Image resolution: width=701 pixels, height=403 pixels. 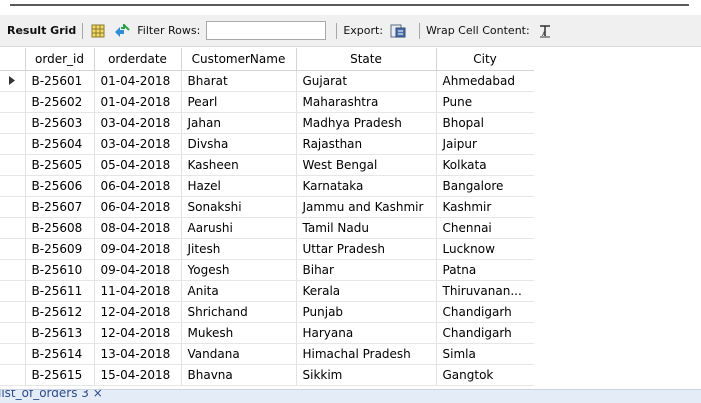 What do you see at coordinates (485, 207) in the screenshot?
I see `cell-city: Kashmir` at bounding box center [485, 207].